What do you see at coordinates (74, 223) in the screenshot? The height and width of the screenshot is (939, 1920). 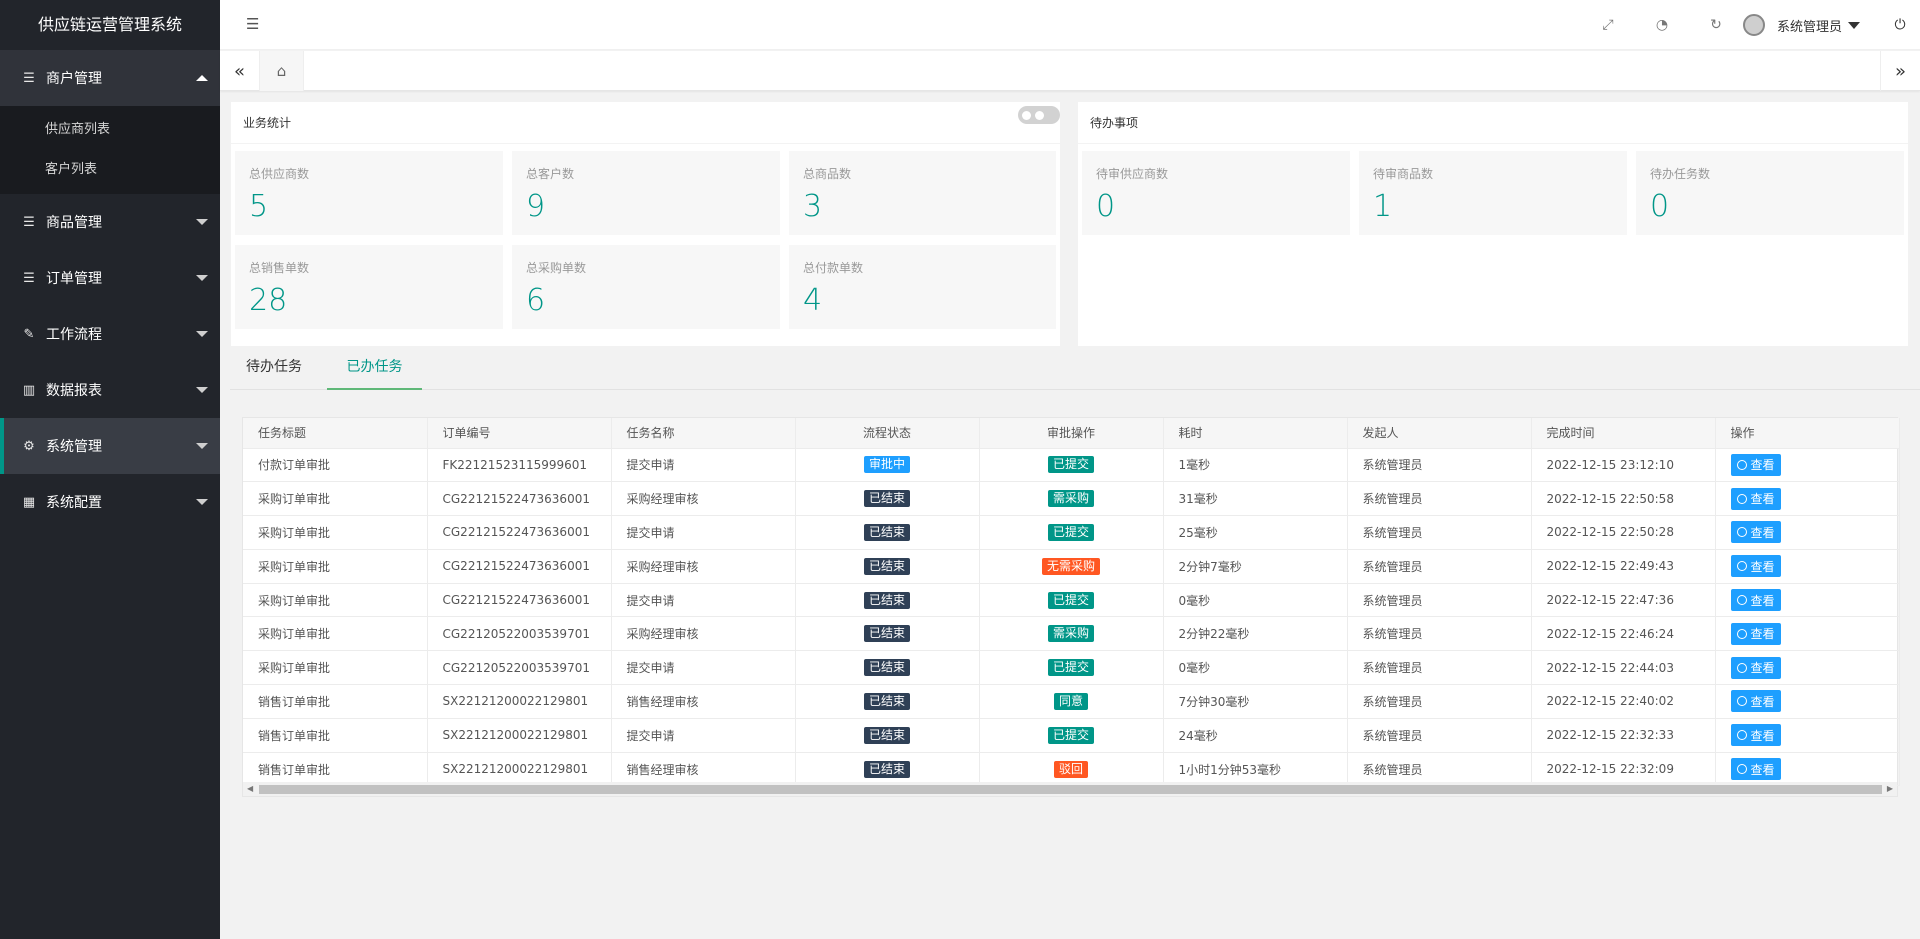 I see `sidebar-item-label: 商品管理` at bounding box center [74, 223].